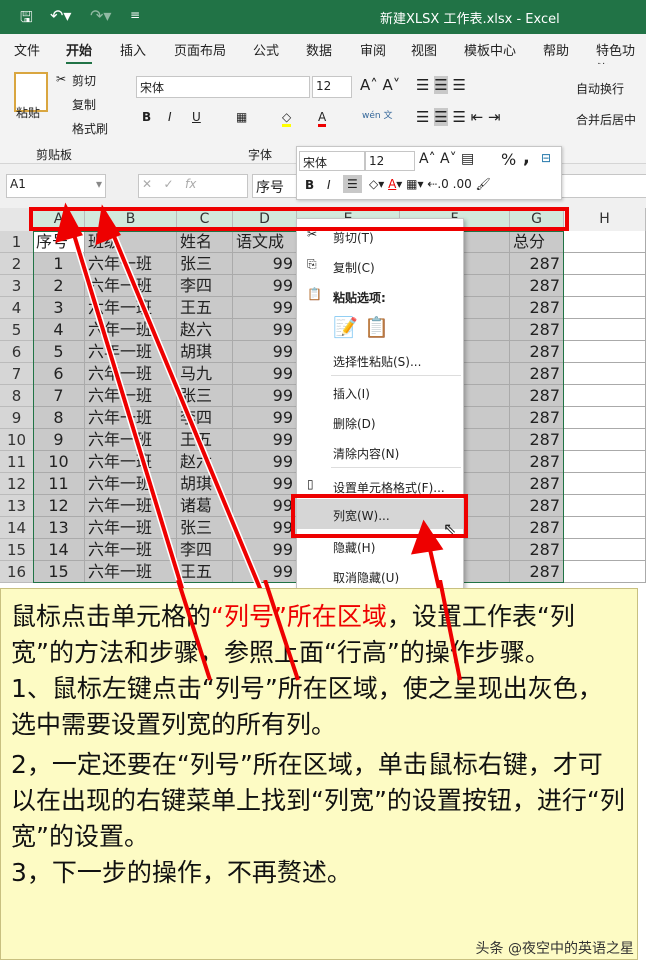  I want to click on menu-unhide: 取消隐藏(U), so click(366, 577).